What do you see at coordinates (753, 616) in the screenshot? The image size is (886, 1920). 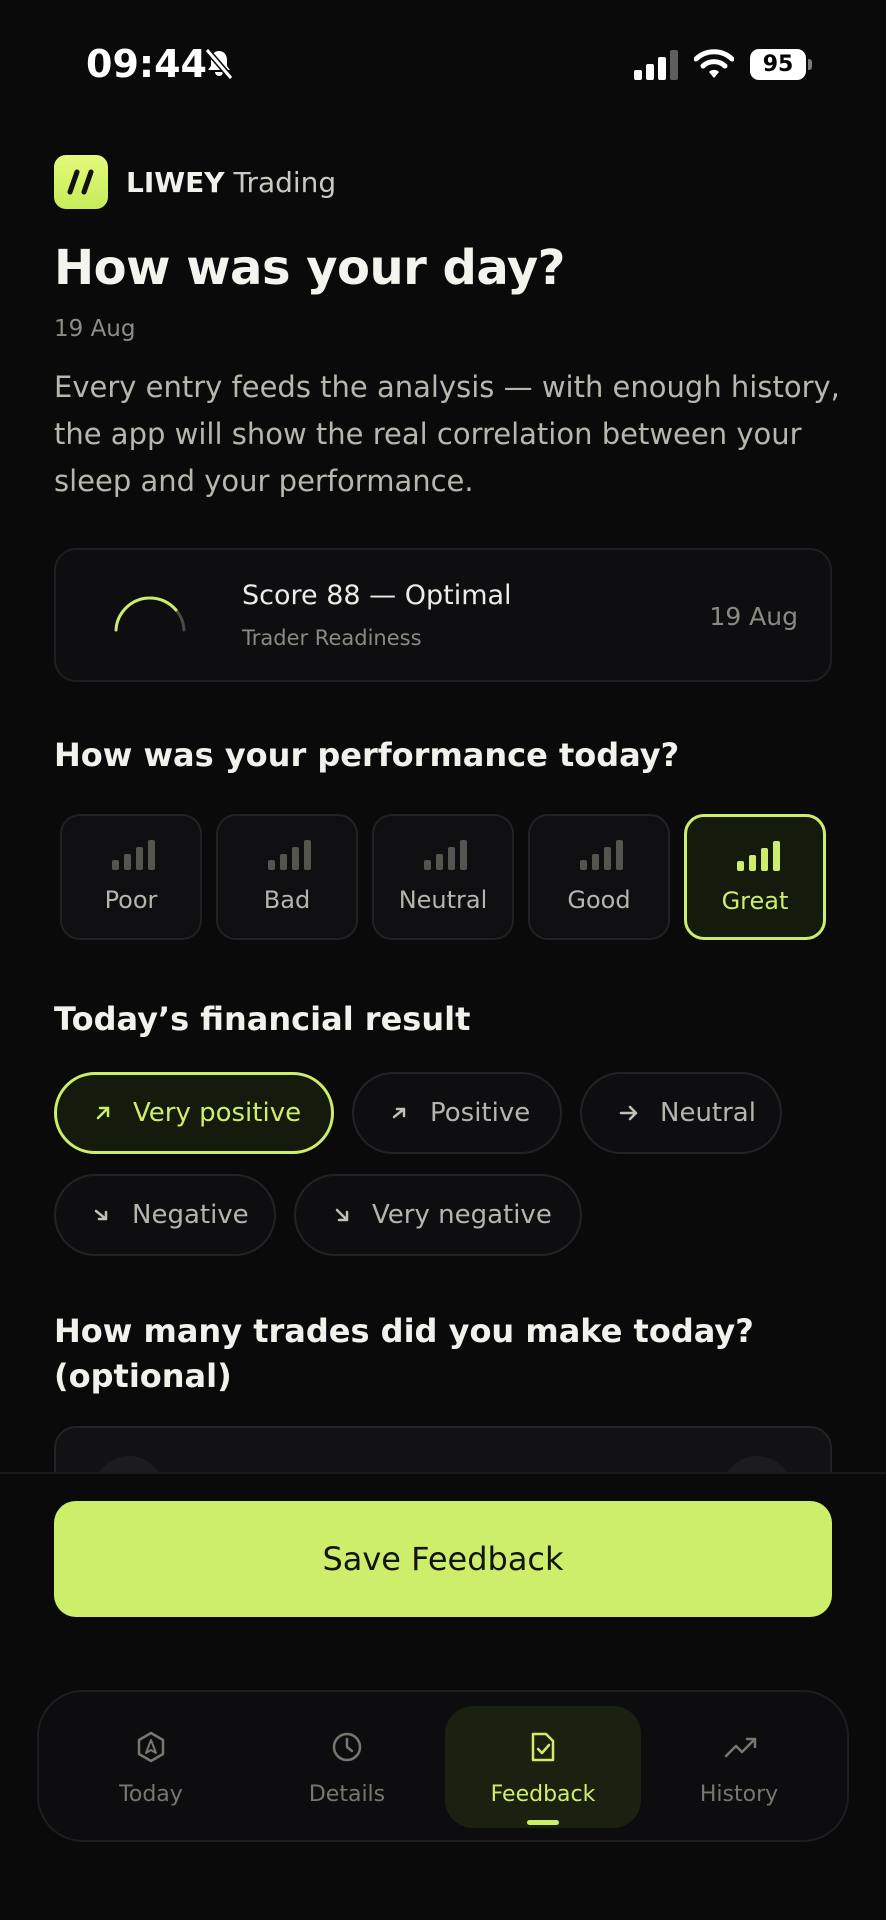 I see `score-date: 19 Aug` at bounding box center [753, 616].